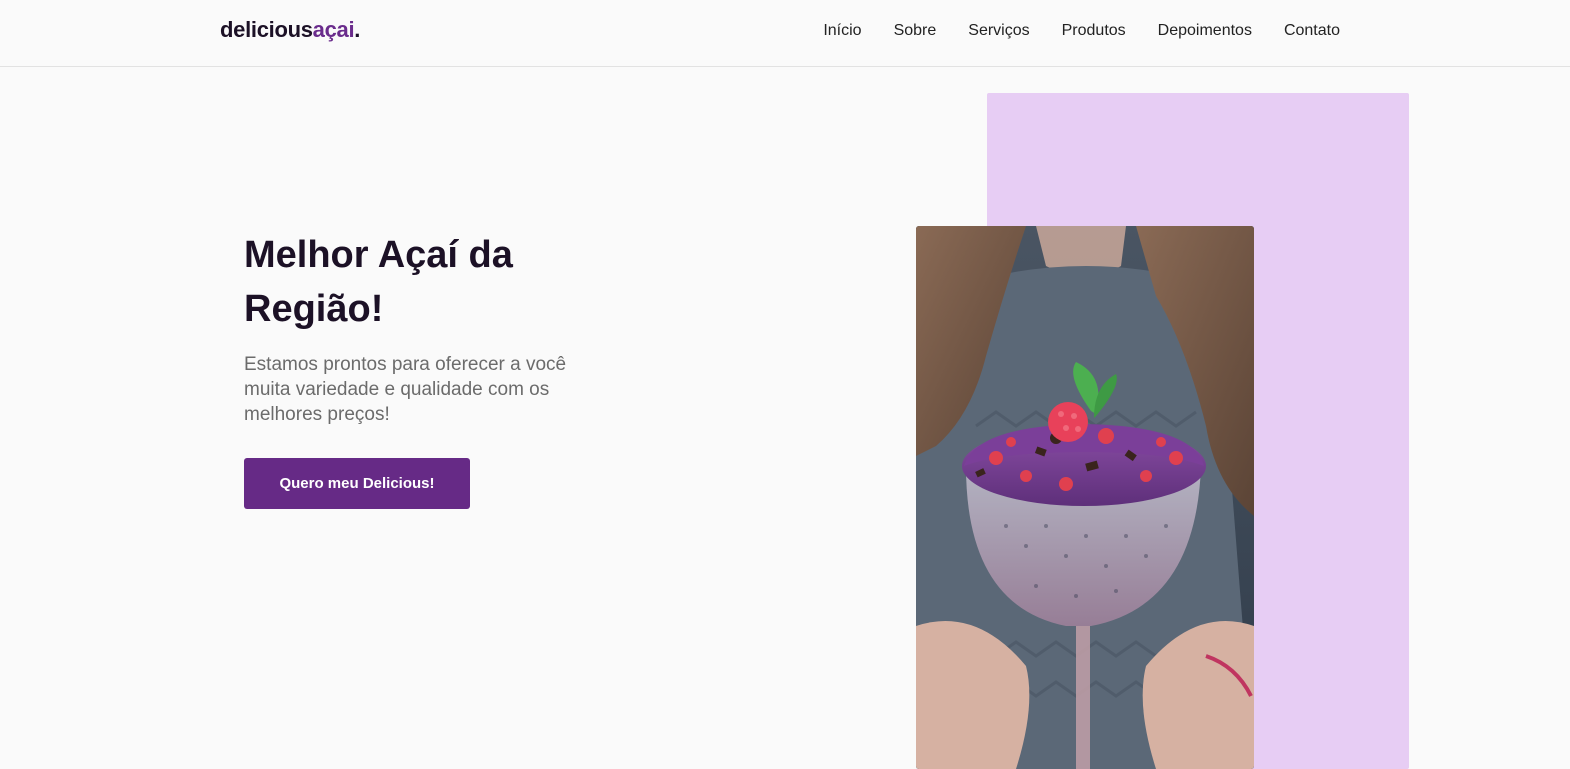 The height and width of the screenshot is (769, 1570). Describe the element at coordinates (333, 29) in the screenshot. I see `logo-accent-text: açai` at that location.